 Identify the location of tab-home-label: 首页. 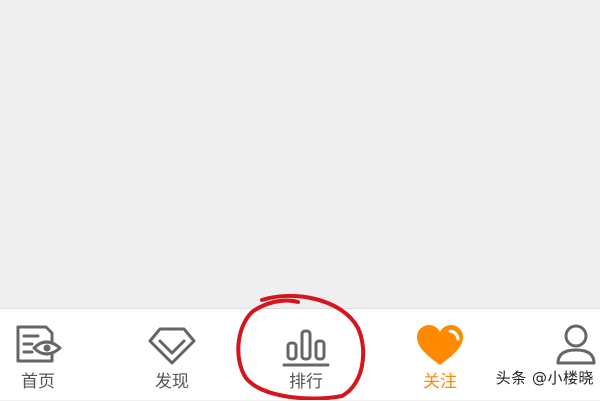
(38, 382).